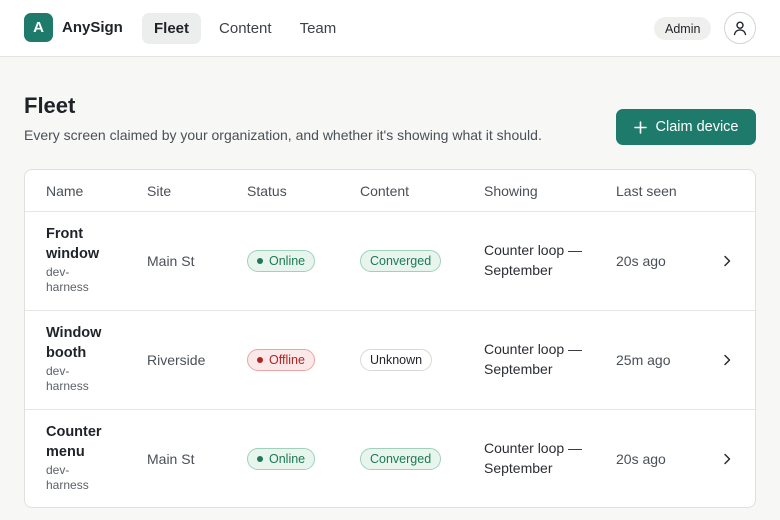 This screenshot has width=780, height=520. I want to click on status-badge: Offline, so click(281, 360).